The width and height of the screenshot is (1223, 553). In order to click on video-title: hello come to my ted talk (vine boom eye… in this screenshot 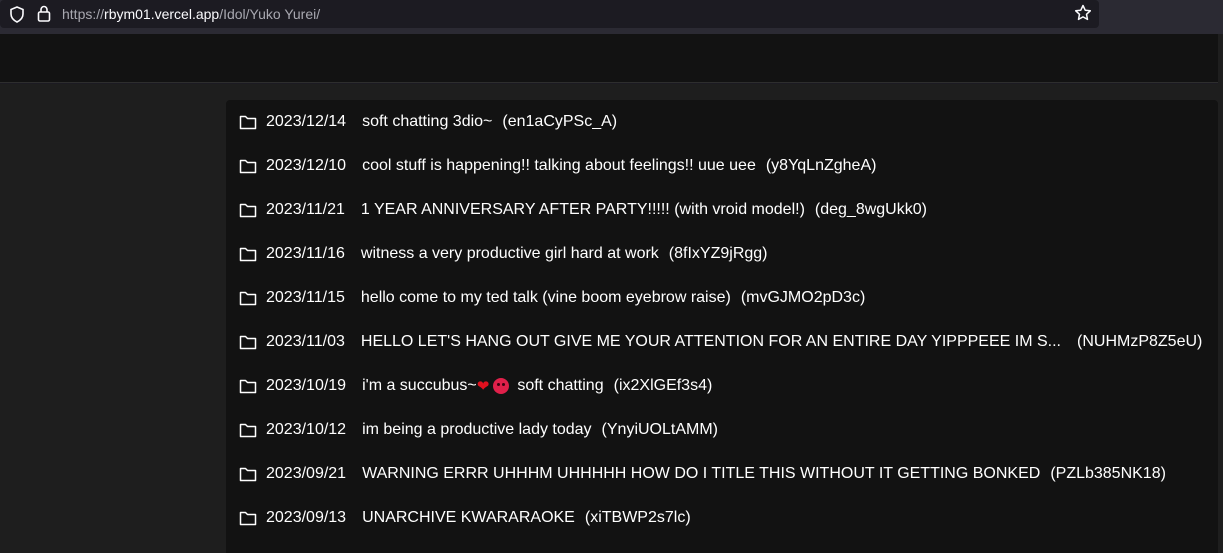, I will do `click(545, 297)`.